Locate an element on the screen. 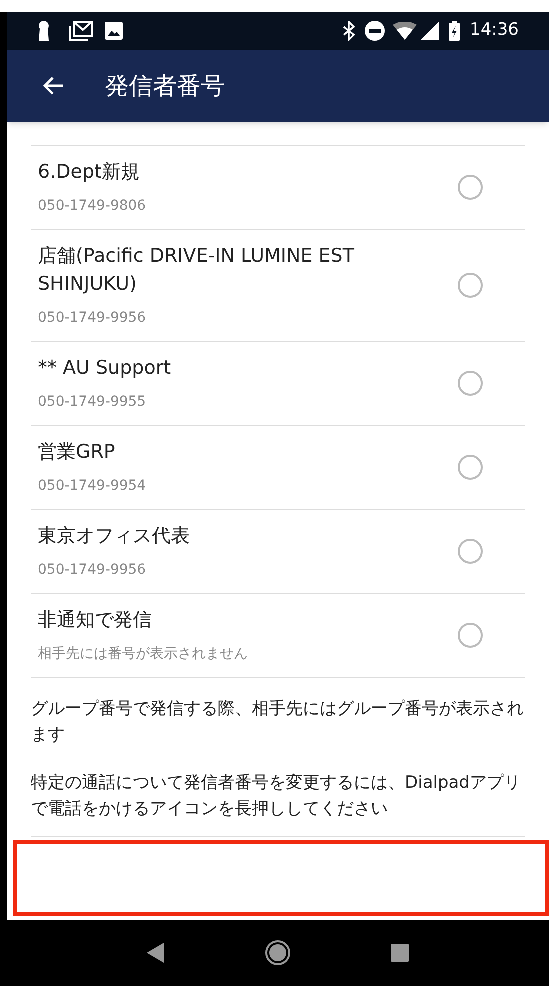  battery-icon is located at coordinates (454, 31).